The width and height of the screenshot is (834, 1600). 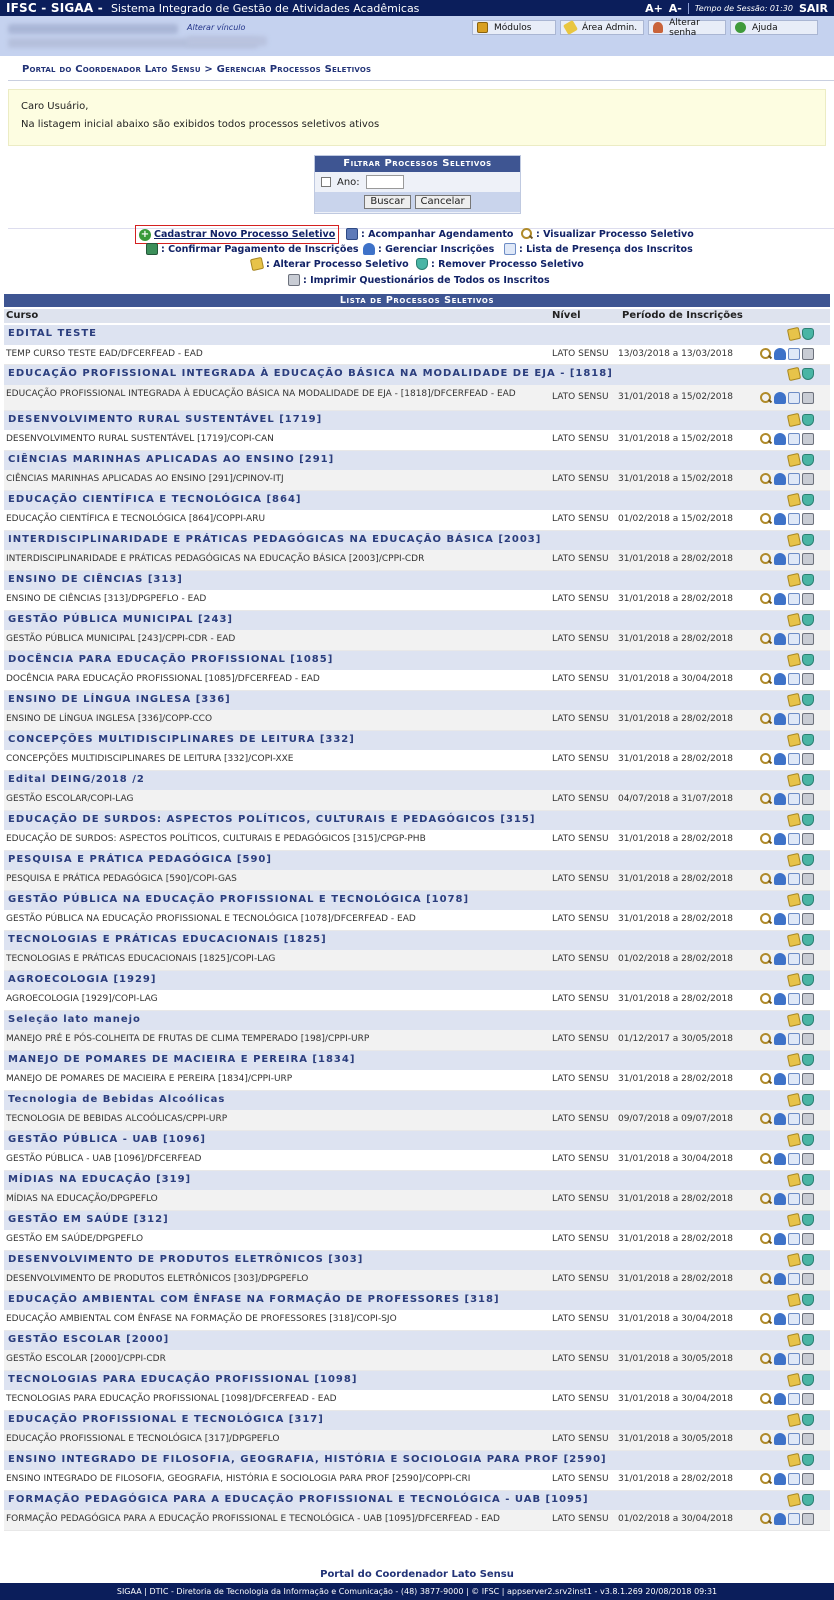 I want to click on font-increase-button: A+, so click(x=654, y=8).